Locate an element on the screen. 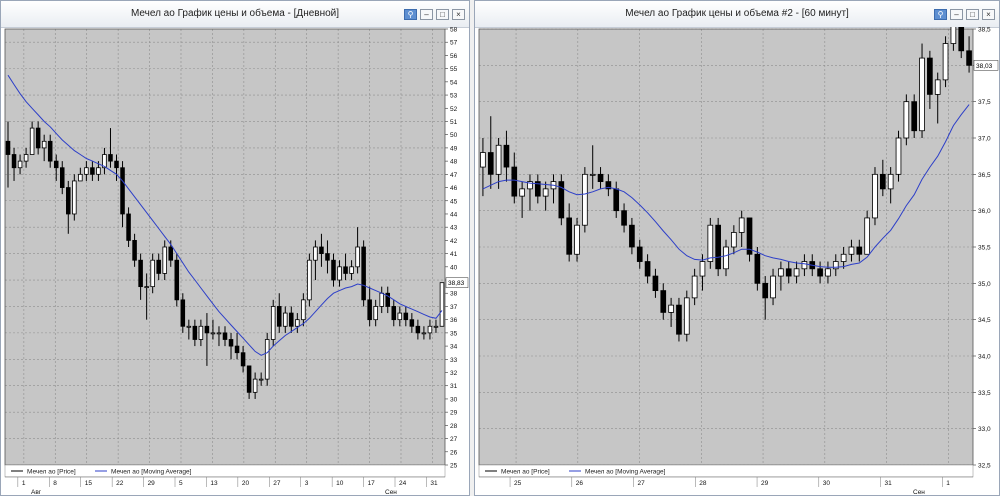  y-tick-label: 34,0 is located at coordinates (984, 357).